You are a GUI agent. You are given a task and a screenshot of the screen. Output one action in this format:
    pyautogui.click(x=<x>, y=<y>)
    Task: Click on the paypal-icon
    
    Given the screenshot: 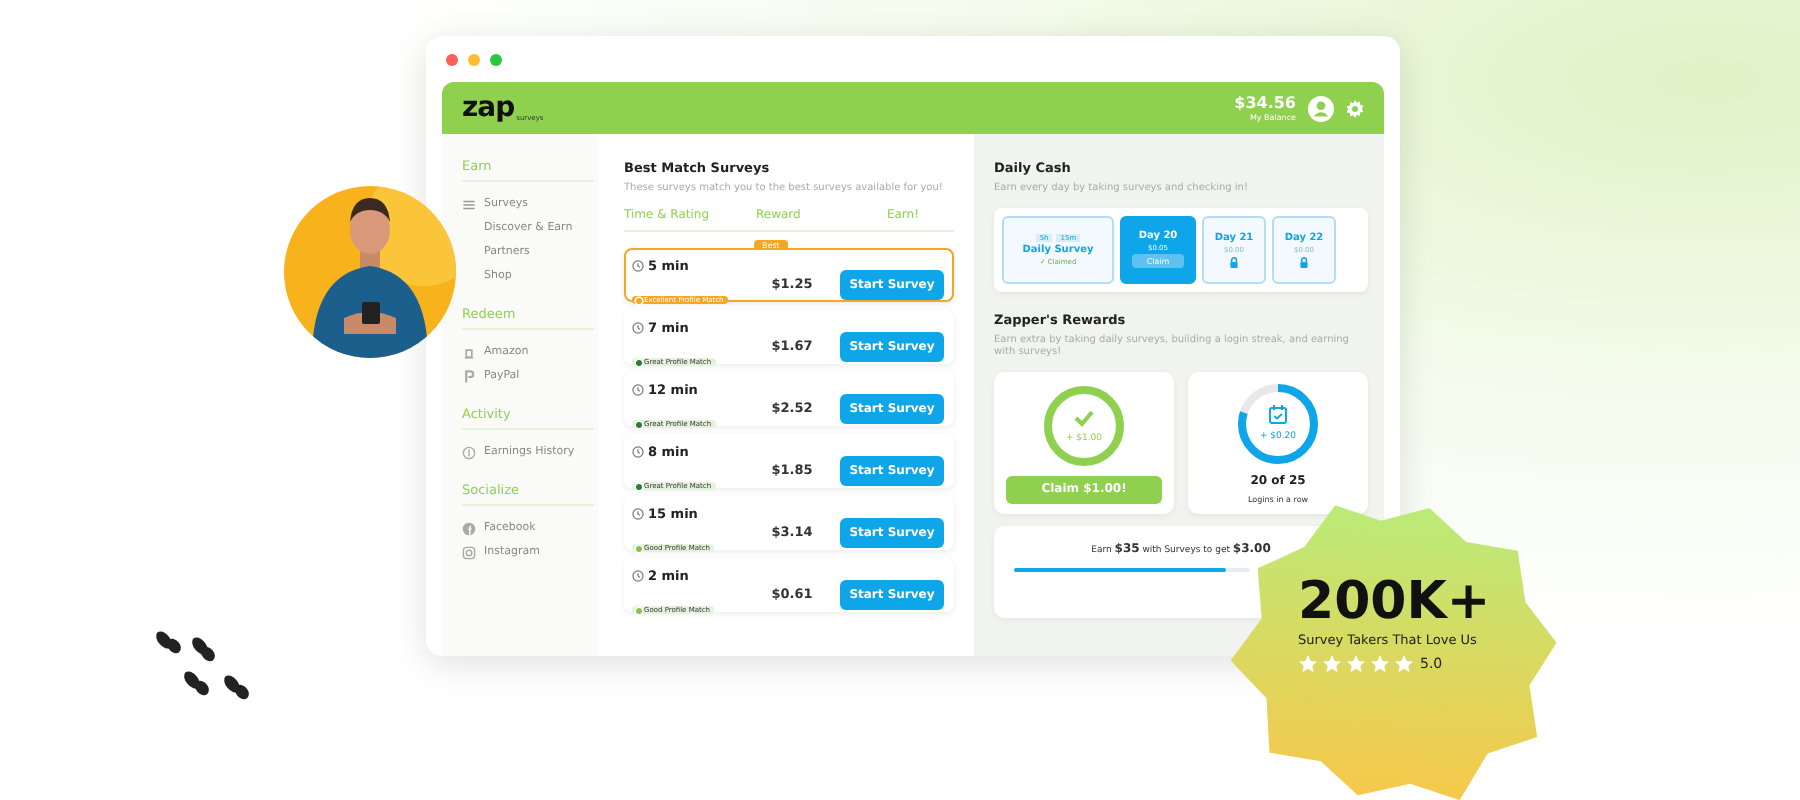 What is the action you would take?
    pyautogui.click(x=469, y=376)
    